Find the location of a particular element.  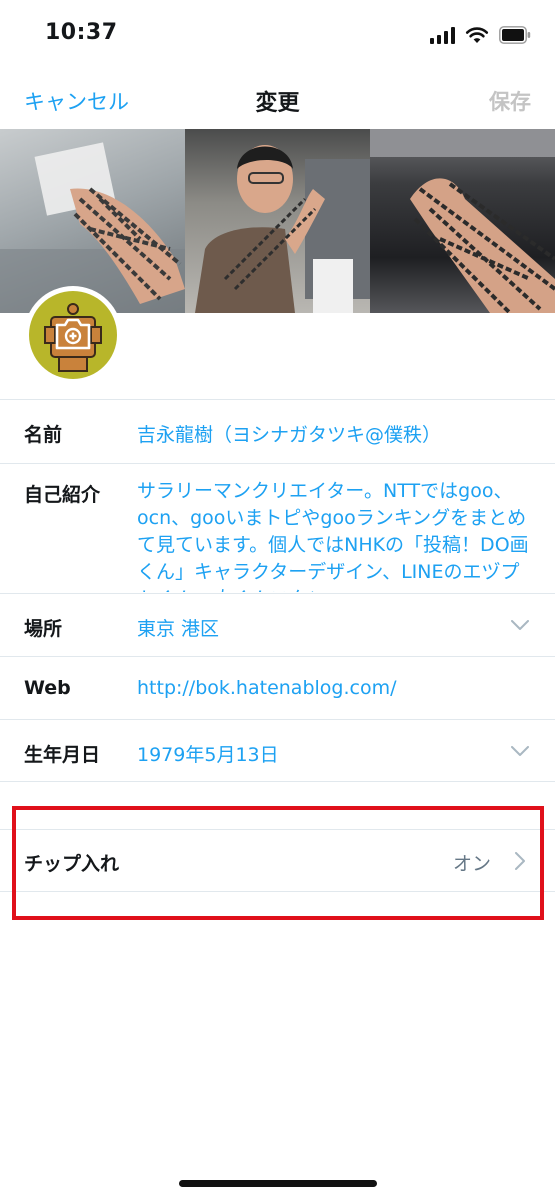

name-label: 名前 is located at coordinates (43, 435).